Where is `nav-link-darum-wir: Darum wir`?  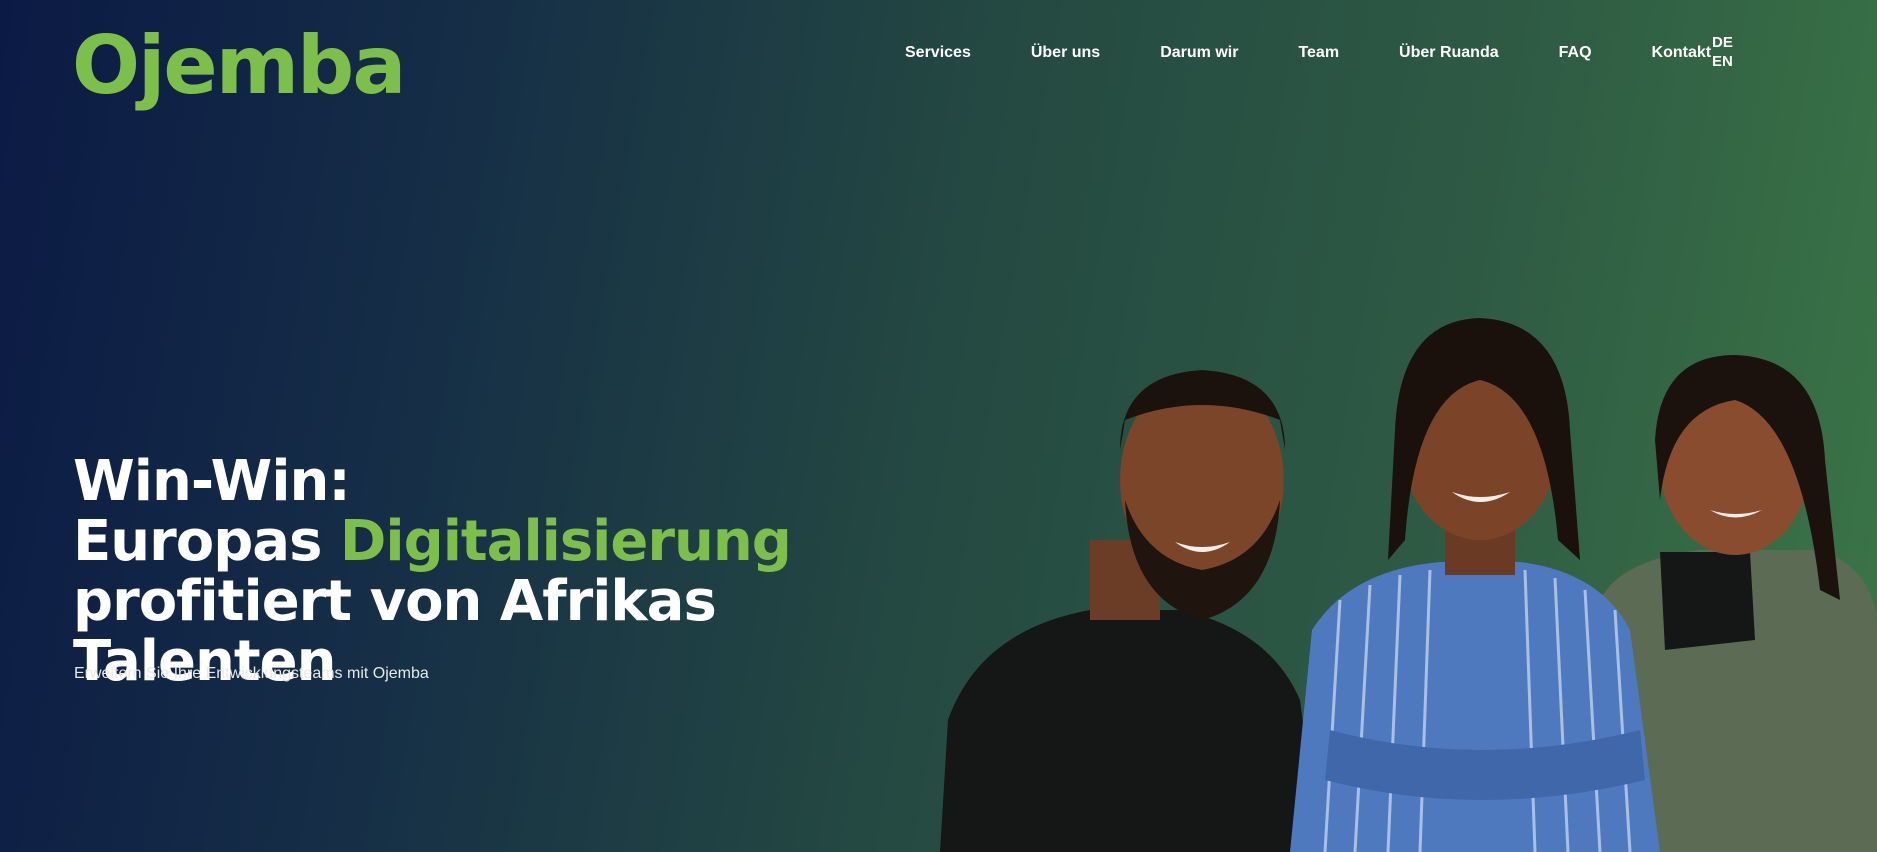
nav-link-darum-wir: Darum wir is located at coordinates (1199, 53).